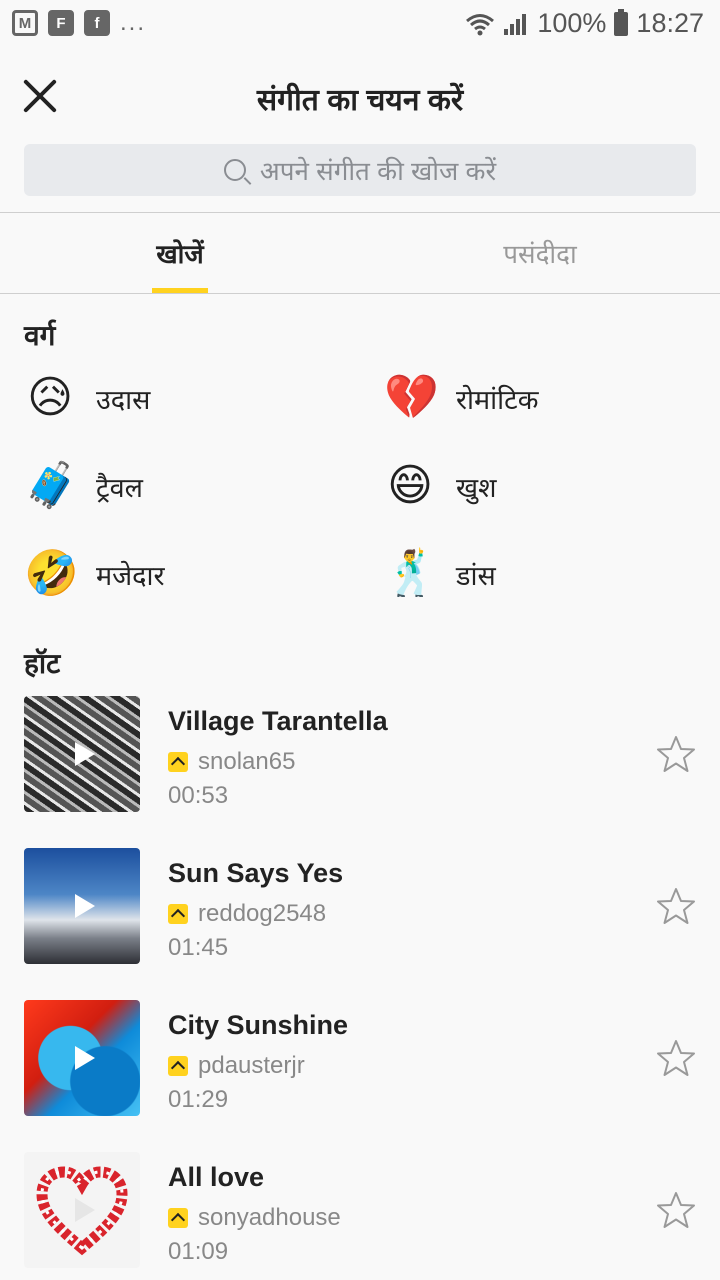  I want to click on divider, so click(360, 293).